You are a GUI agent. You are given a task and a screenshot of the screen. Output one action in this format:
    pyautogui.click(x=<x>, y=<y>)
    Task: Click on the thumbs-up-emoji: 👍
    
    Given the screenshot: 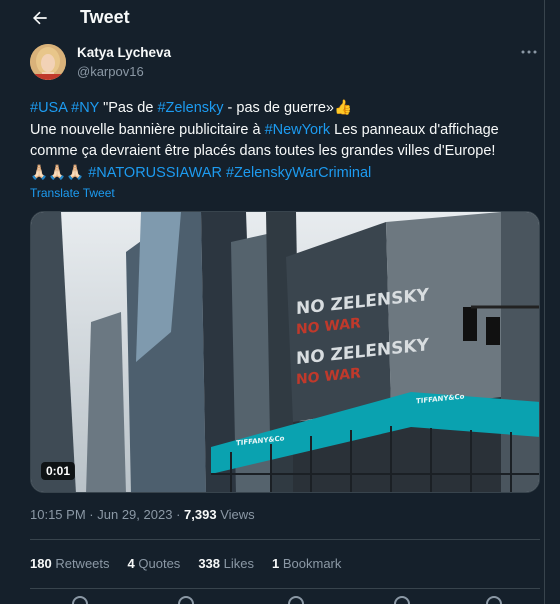 What is the action you would take?
    pyautogui.click(x=343, y=108)
    